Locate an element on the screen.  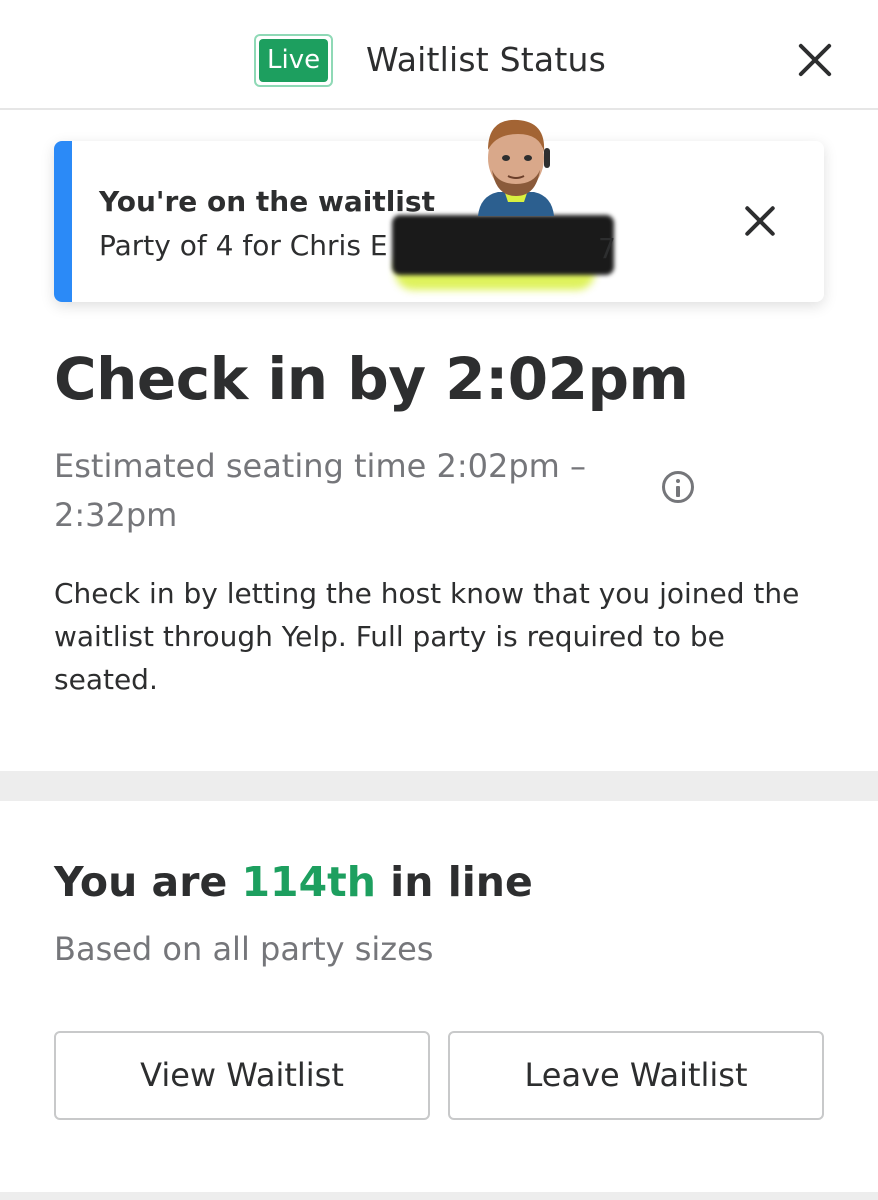
notification-title: You're on the waitlist is located at coordinates (267, 201).